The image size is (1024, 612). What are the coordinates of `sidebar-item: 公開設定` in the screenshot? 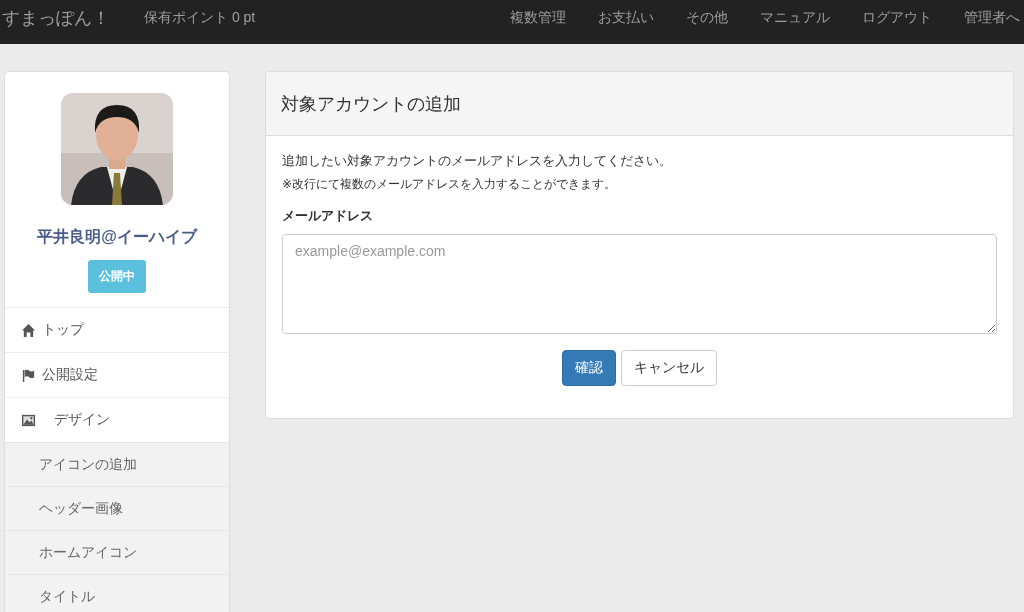 It's located at (117, 374).